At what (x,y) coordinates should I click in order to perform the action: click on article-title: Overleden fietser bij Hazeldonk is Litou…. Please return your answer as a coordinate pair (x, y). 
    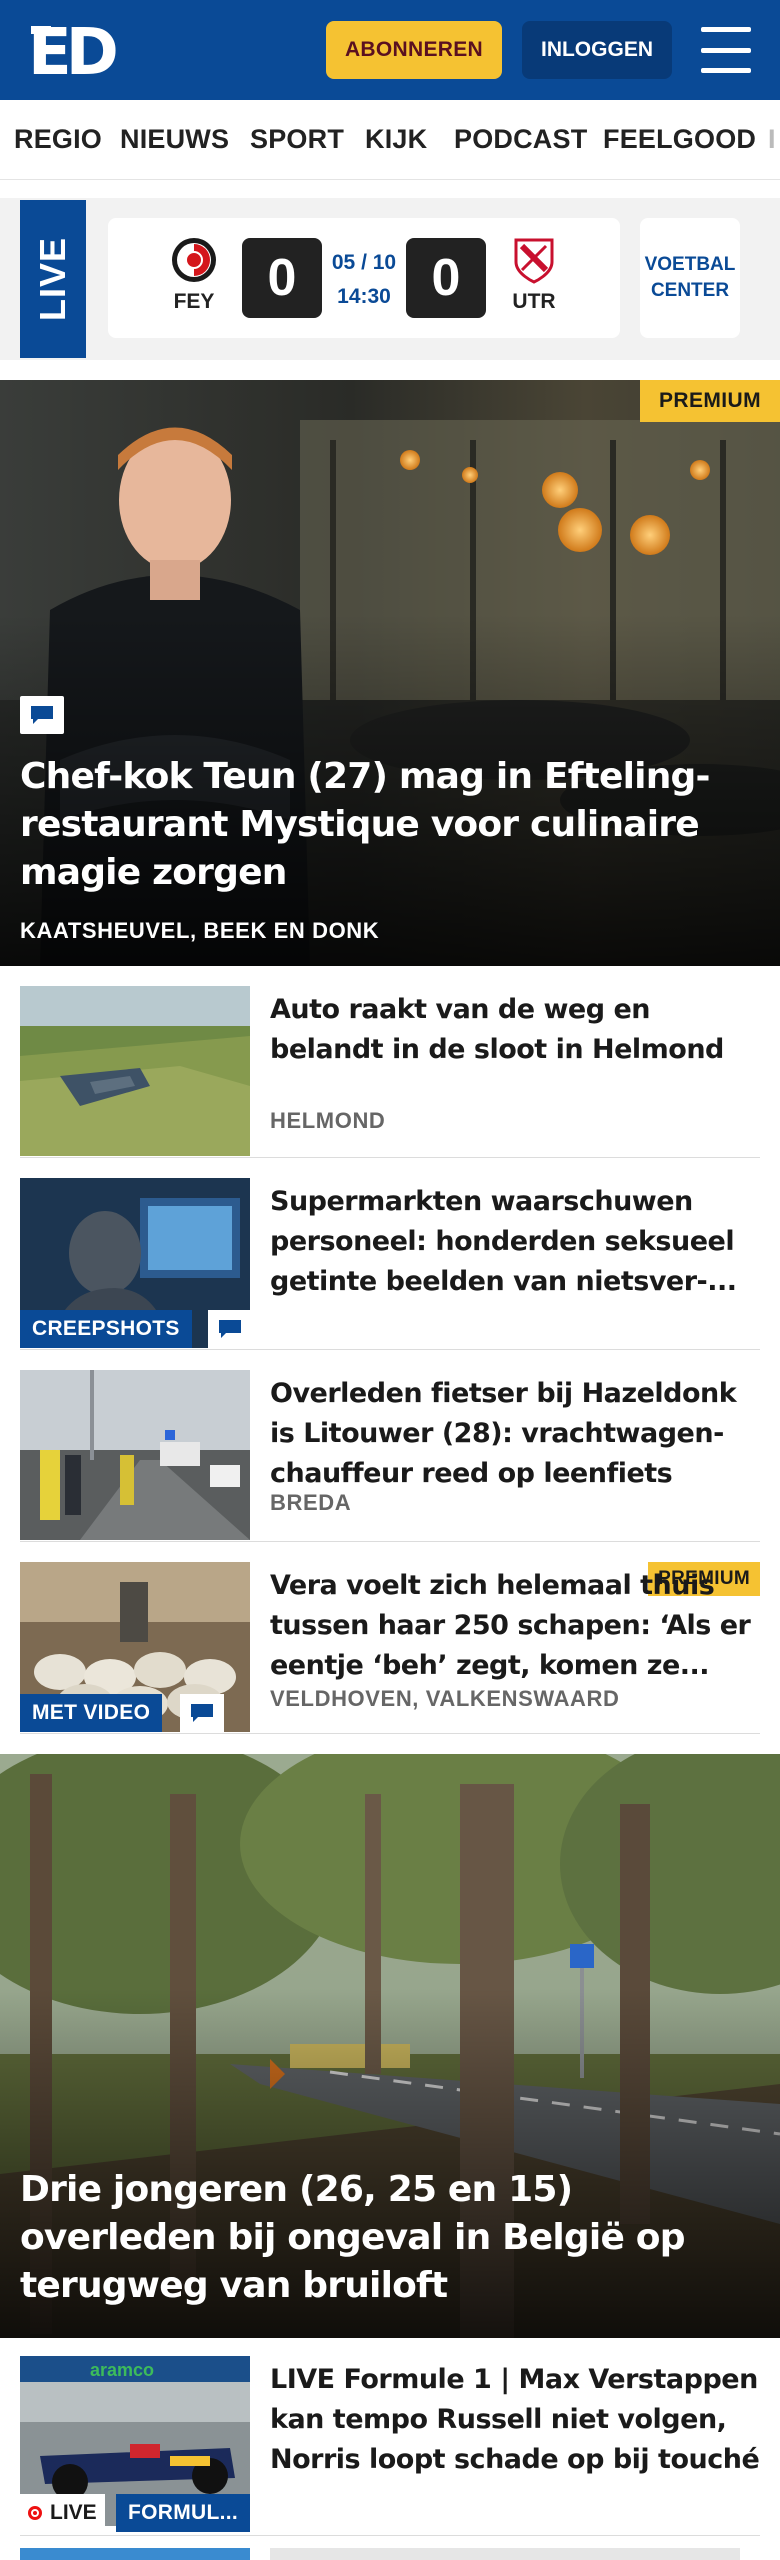
    Looking at the image, I should click on (503, 1433).